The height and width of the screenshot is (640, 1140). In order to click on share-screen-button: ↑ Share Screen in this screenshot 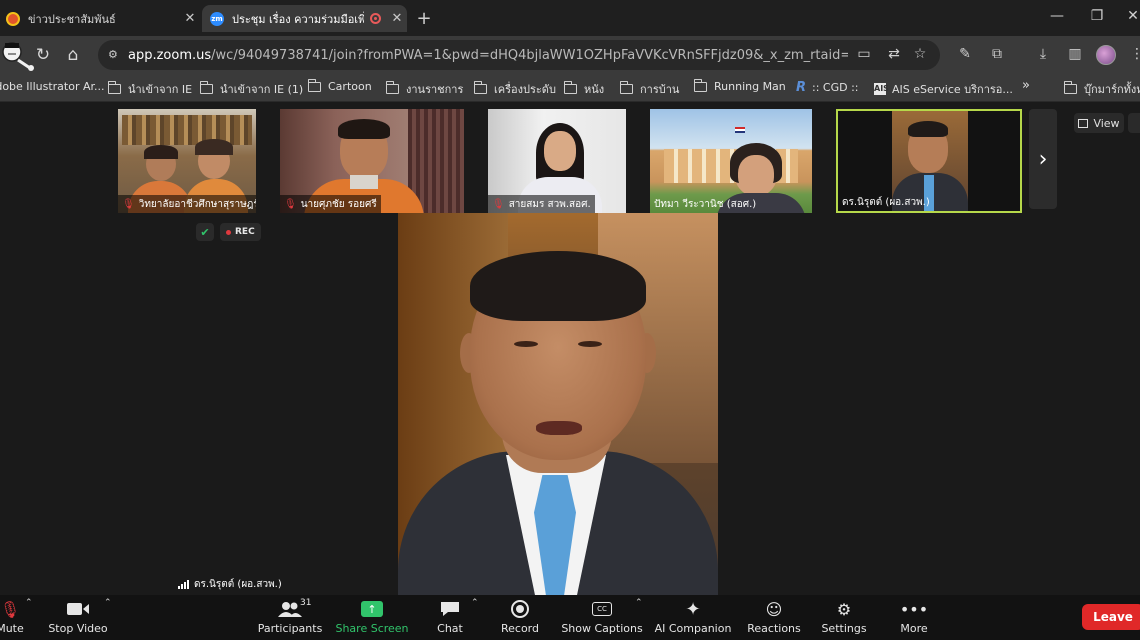, I will do `click(372, 616)`.